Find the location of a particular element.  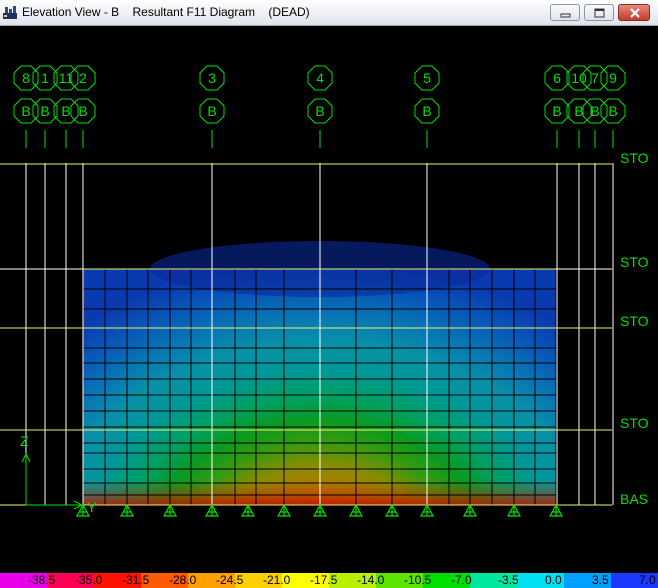

grid-bubble-top-label: 8 is located at coordinates (26, 78).